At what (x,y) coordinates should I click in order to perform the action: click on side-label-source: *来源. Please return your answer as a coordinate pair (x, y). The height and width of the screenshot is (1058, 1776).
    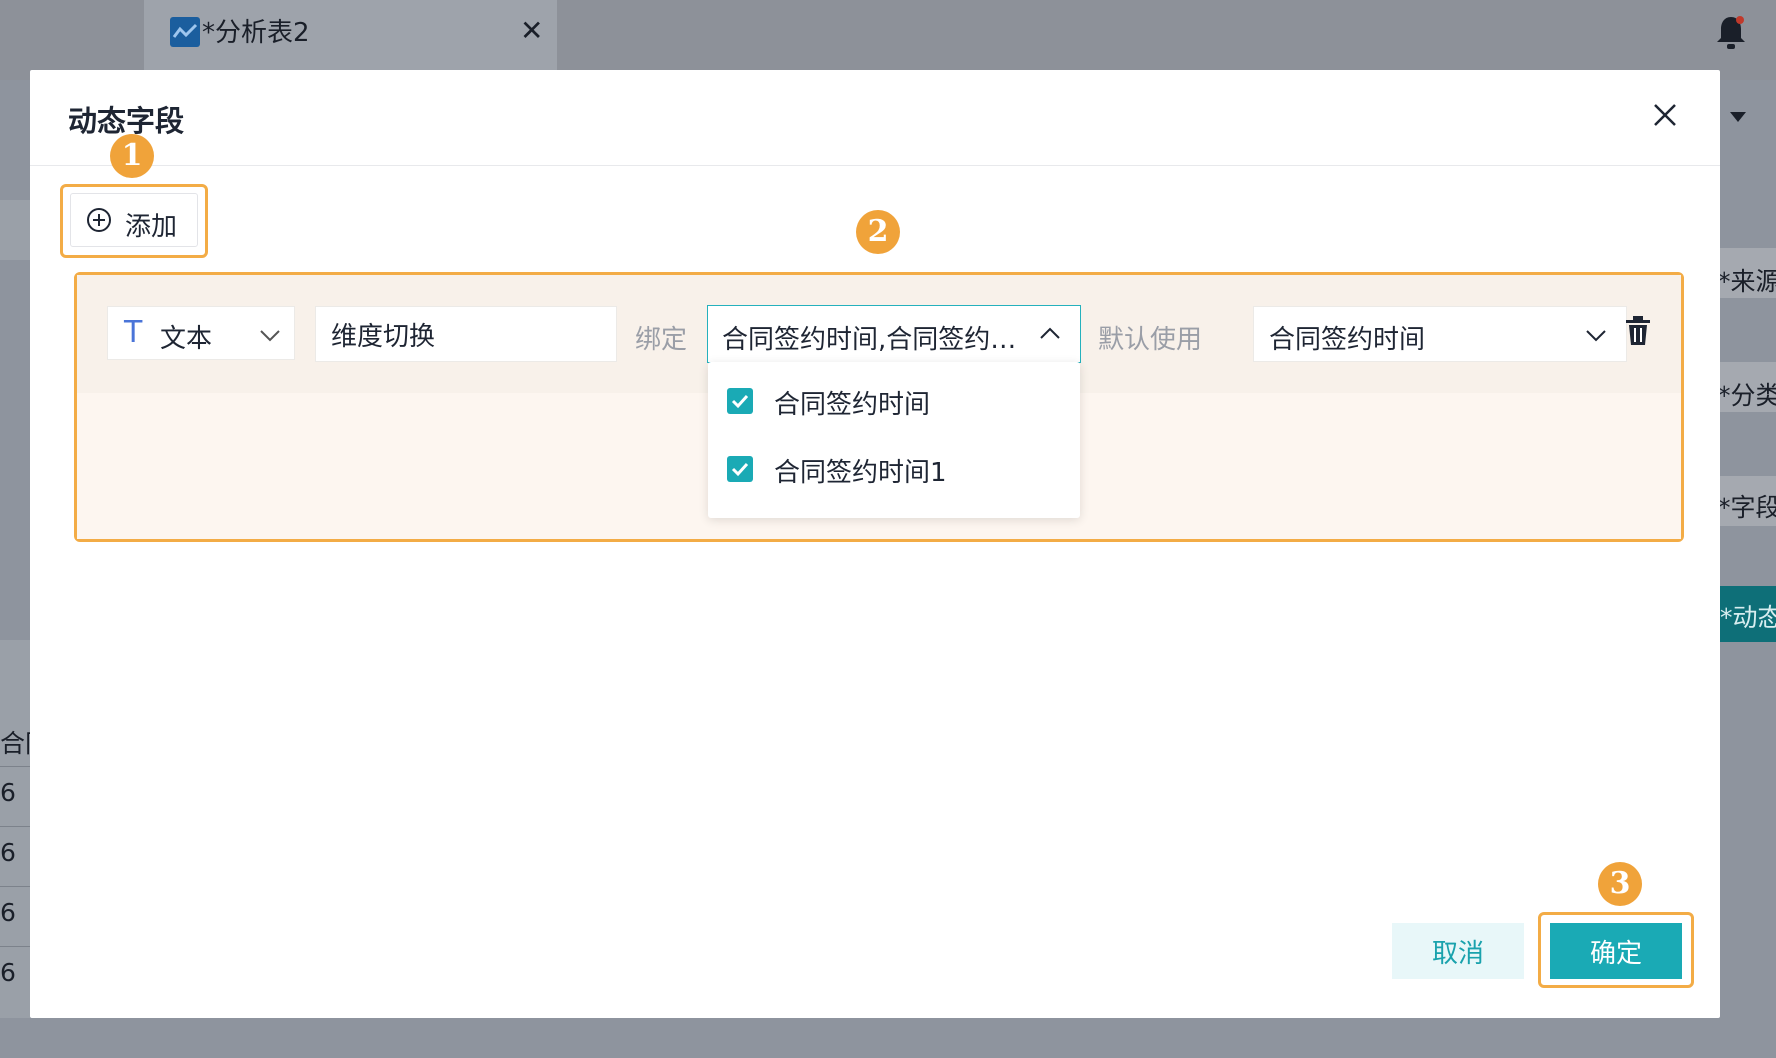
    Looking at the image, I should click on (1747, 280).